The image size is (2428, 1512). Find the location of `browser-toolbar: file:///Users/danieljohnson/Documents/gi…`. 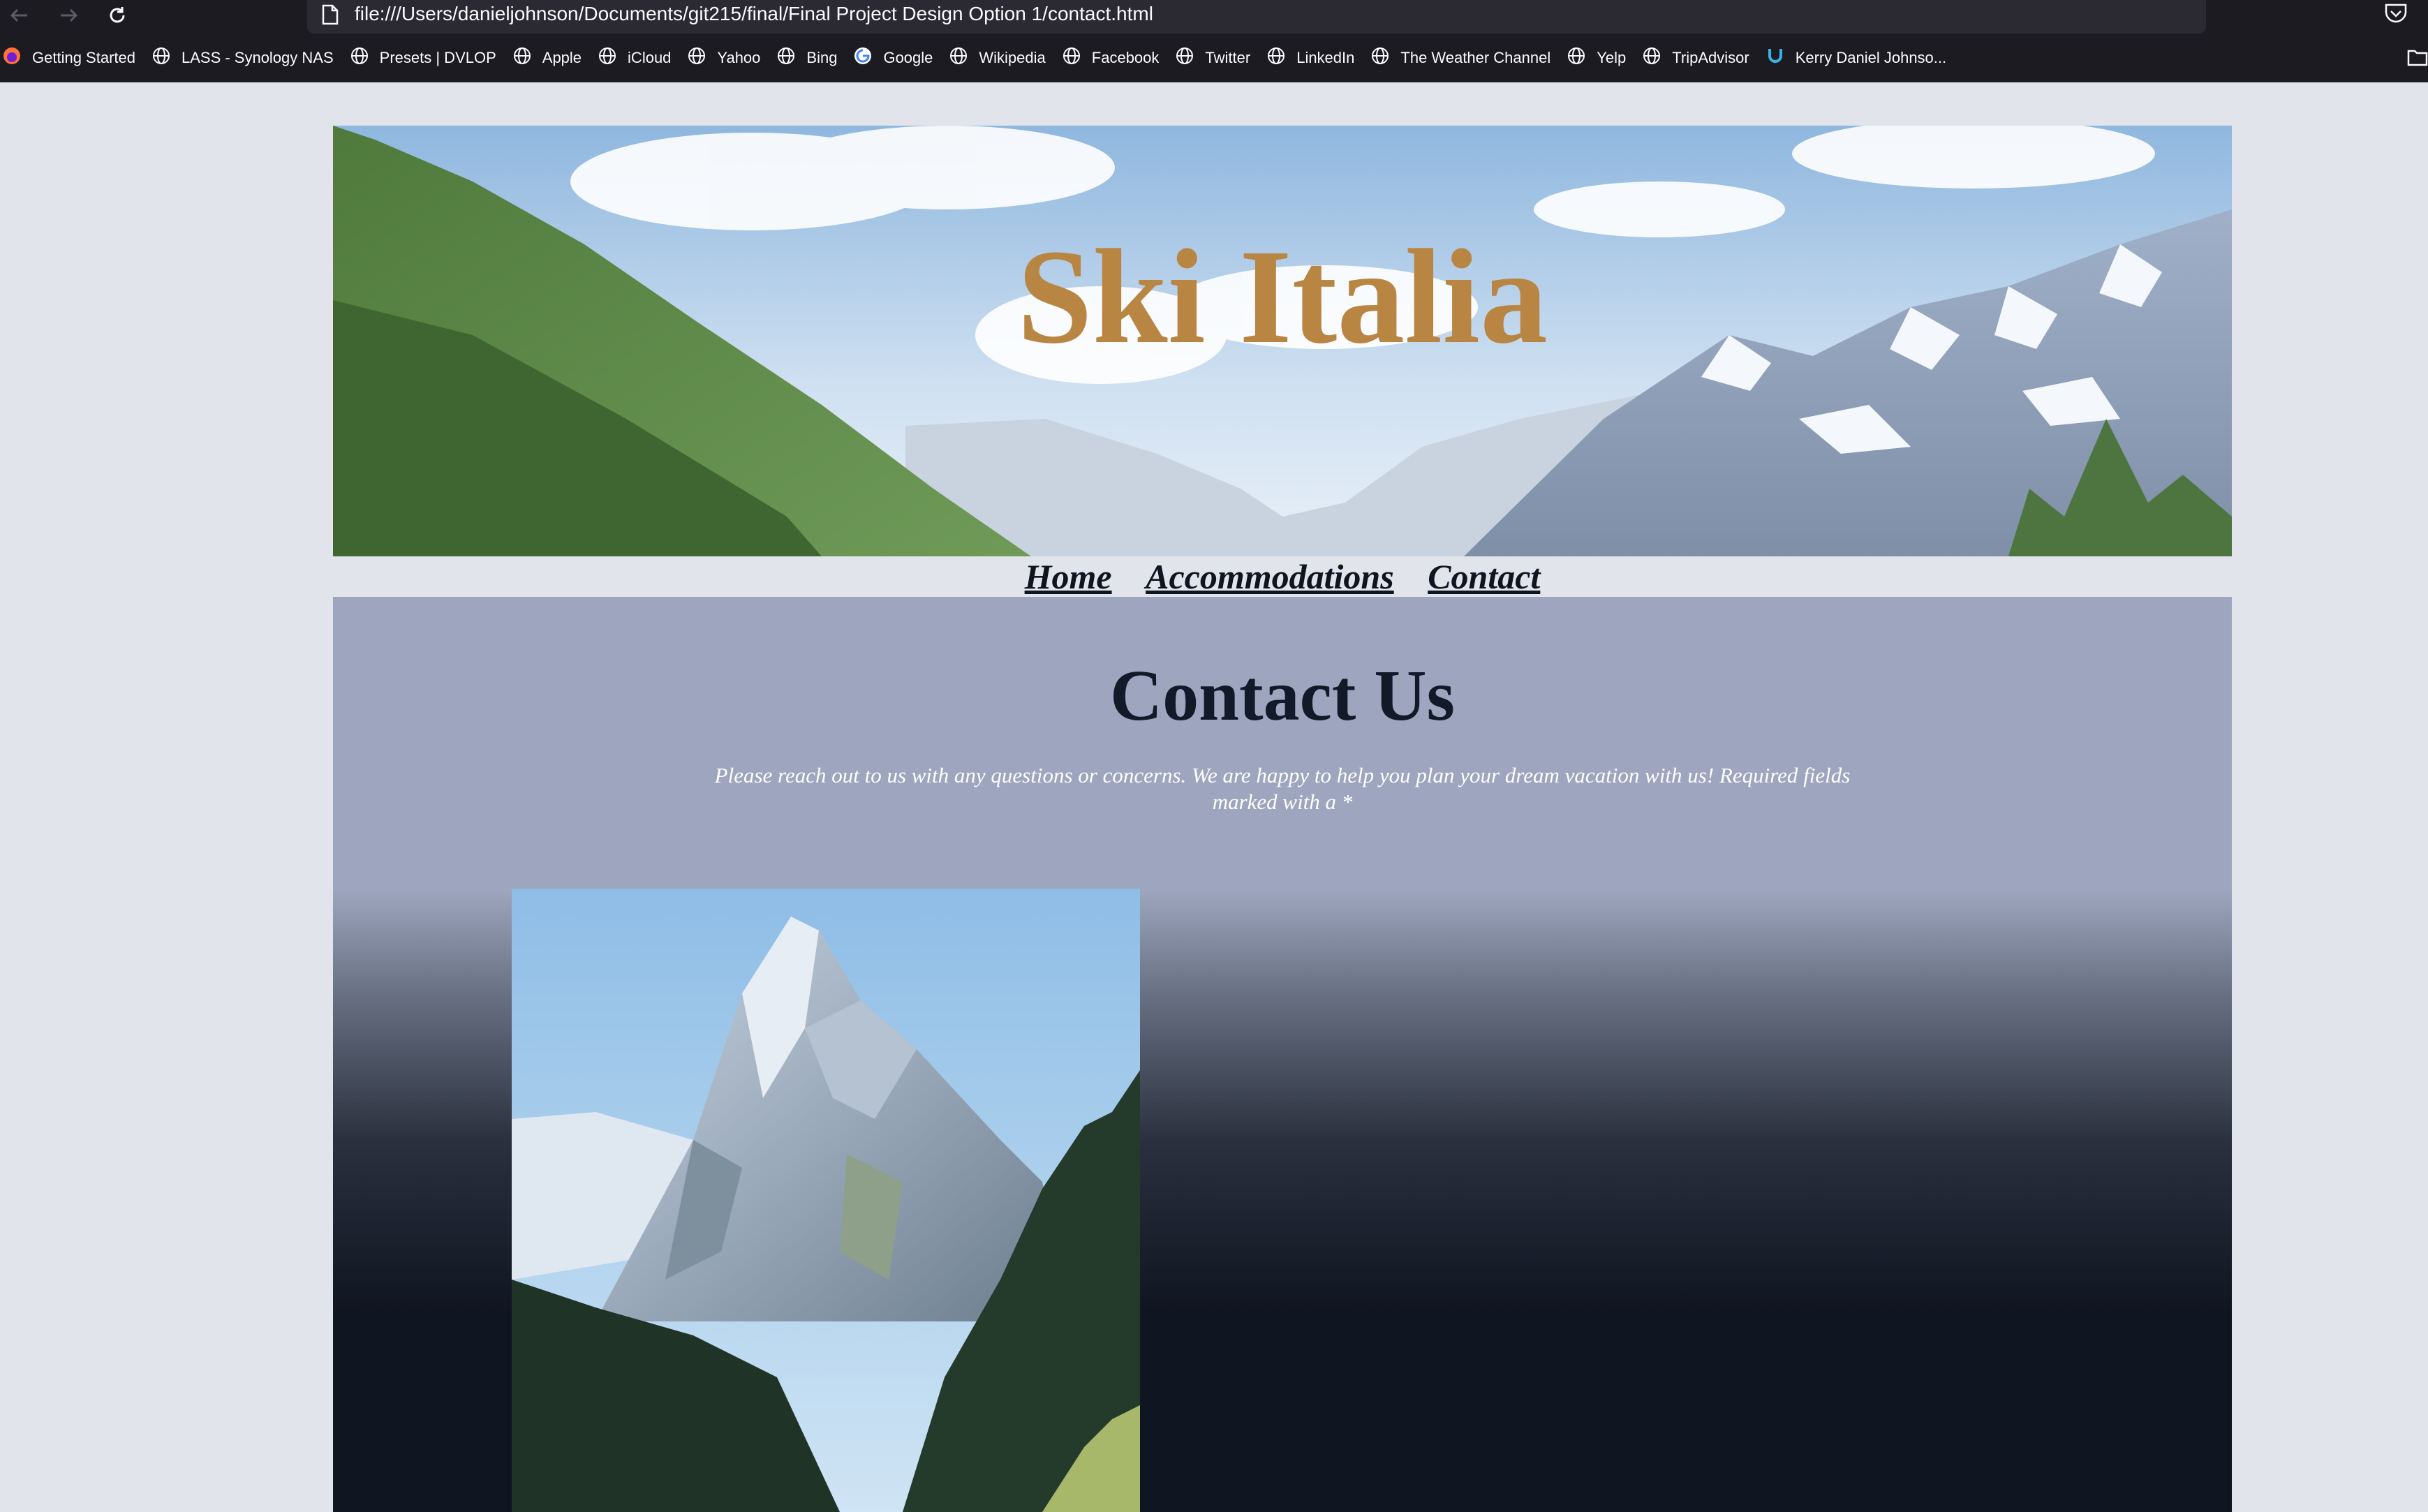

browser-toolbar: file:///Users/danieljohnson/Documents/gi… is located at coordinates (1214, 17).